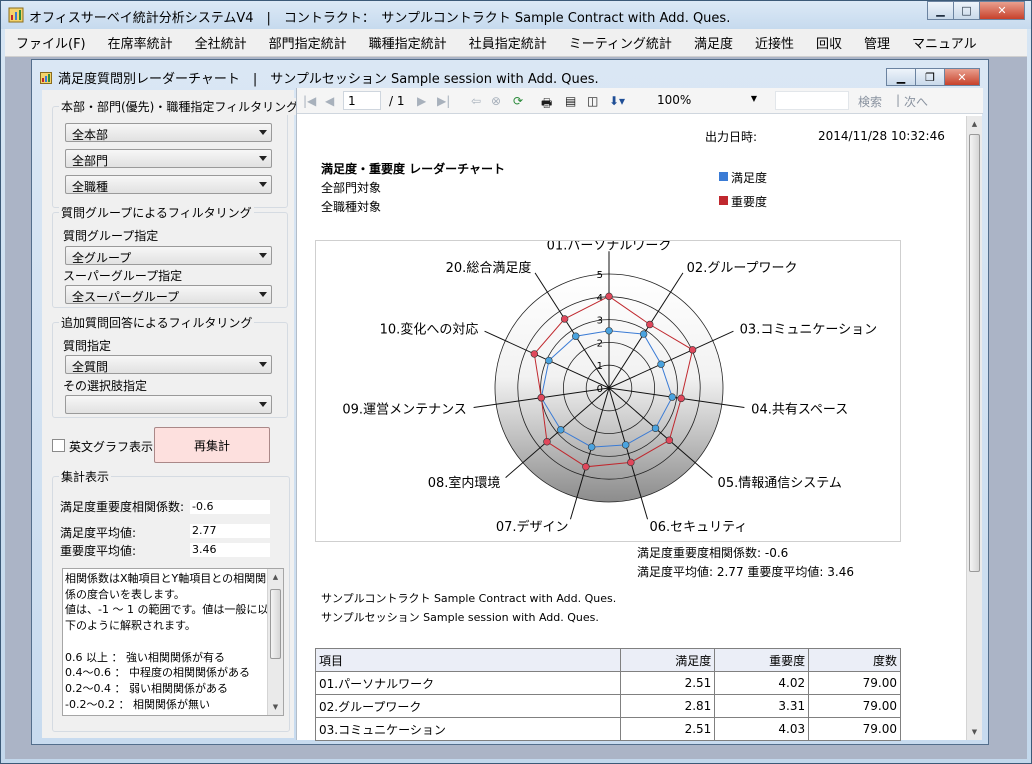 The width and height of the screenshot is (1032, 764). Describe the element at coordinates (546, 104) in the screenshot. I see `print-icon: 🖶` at that location.